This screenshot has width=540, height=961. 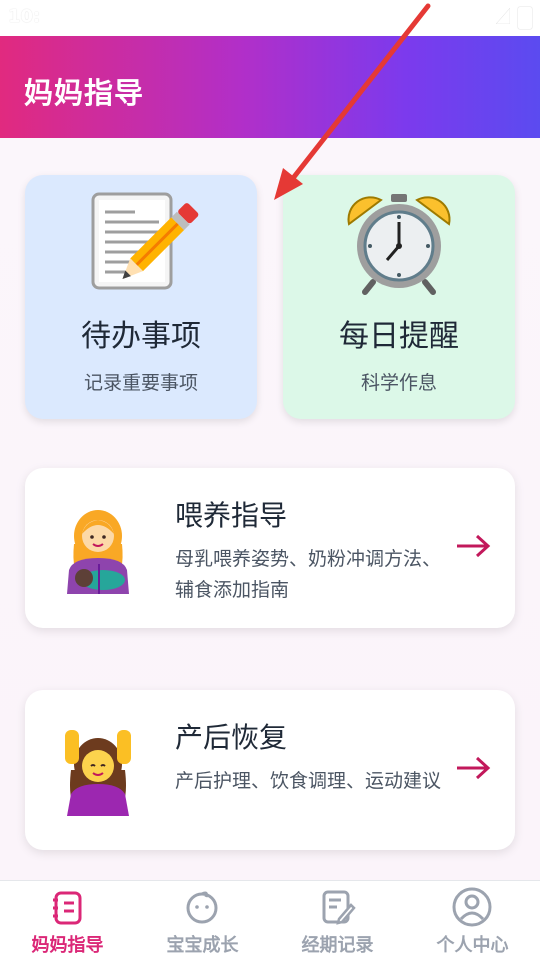 What do you see at coordinates (231, 737) in the screenshot?
I see `postpartum-recovery-title: 产后恢复` at bounding box center [231, 737].